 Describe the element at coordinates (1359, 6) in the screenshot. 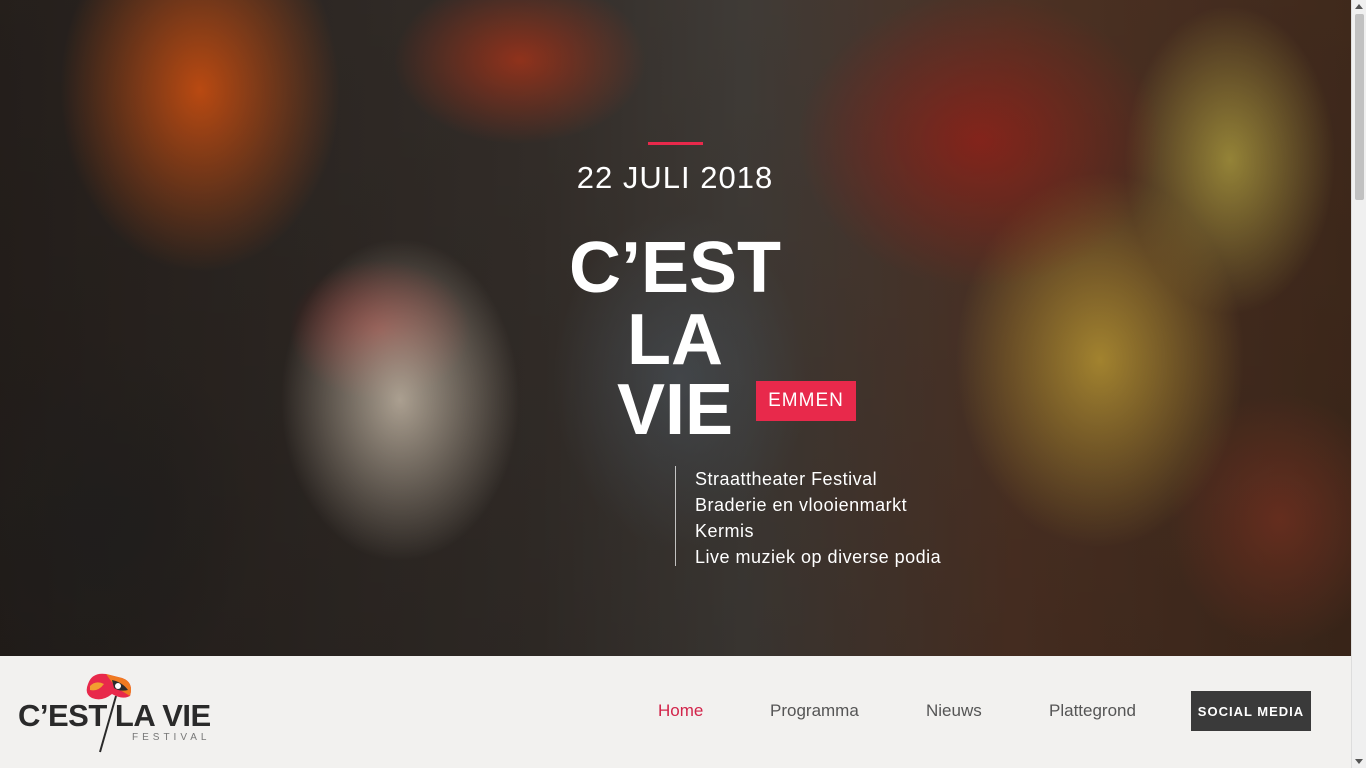

I see `scroll-up-icon` at that location.